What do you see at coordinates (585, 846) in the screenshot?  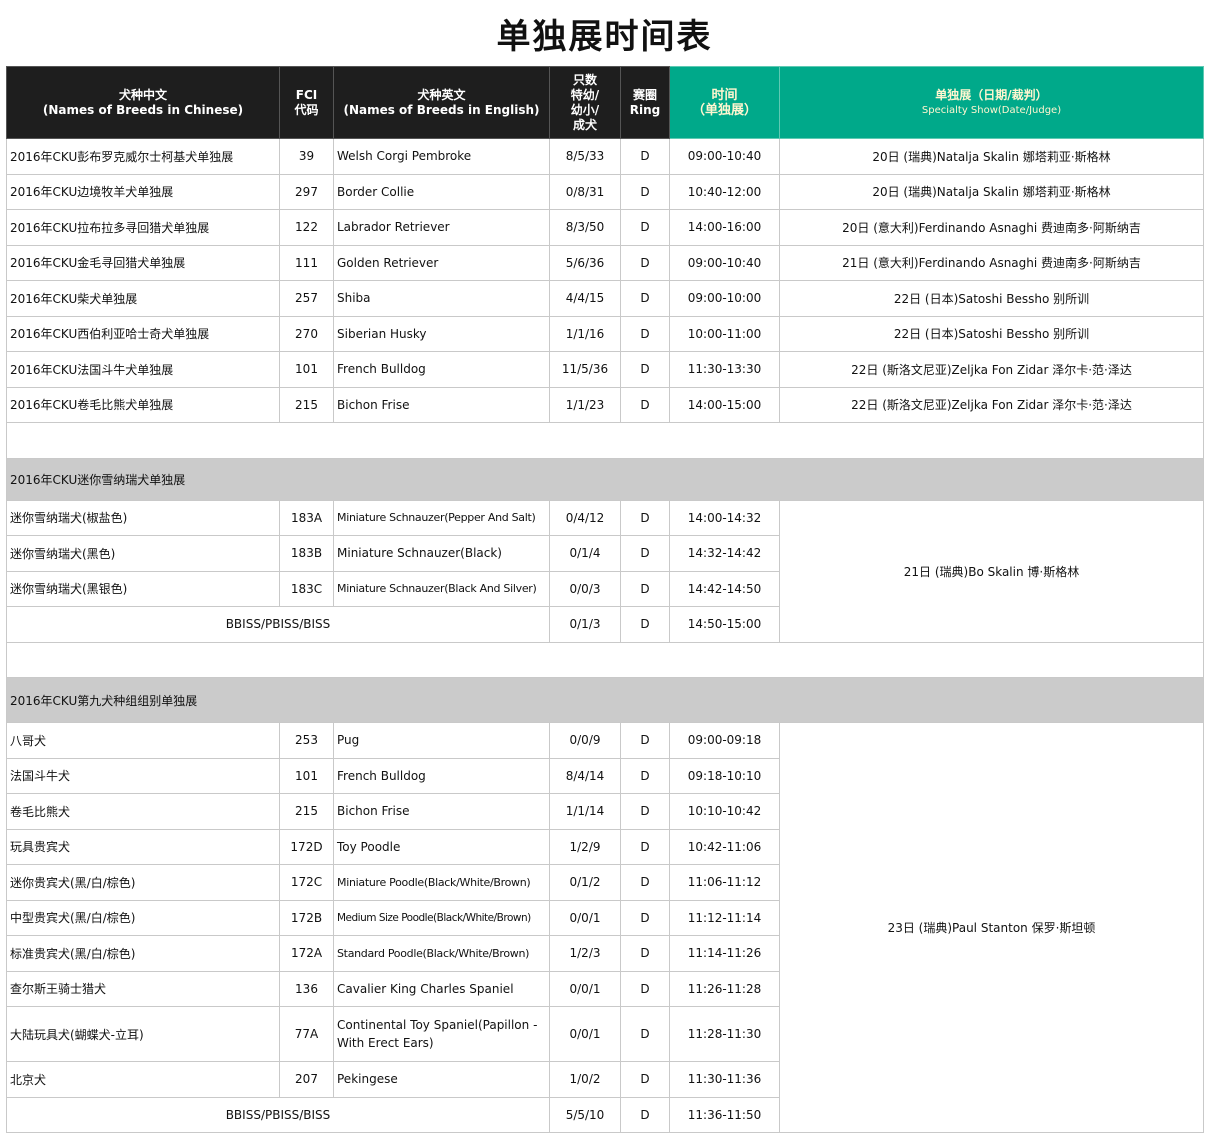 I see `count-cell: 1/2/9` at bounding box center [585, 846].